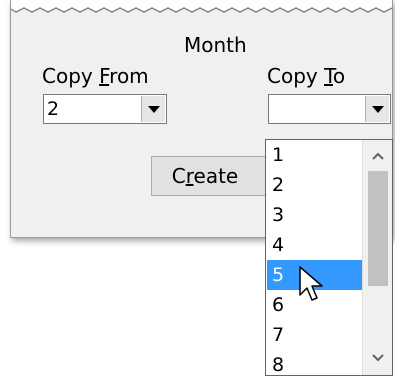 The image size is (395, 376). Describe the element at coordinates (314, 185) in the screenshot. I see `list-item: 2` at that location.